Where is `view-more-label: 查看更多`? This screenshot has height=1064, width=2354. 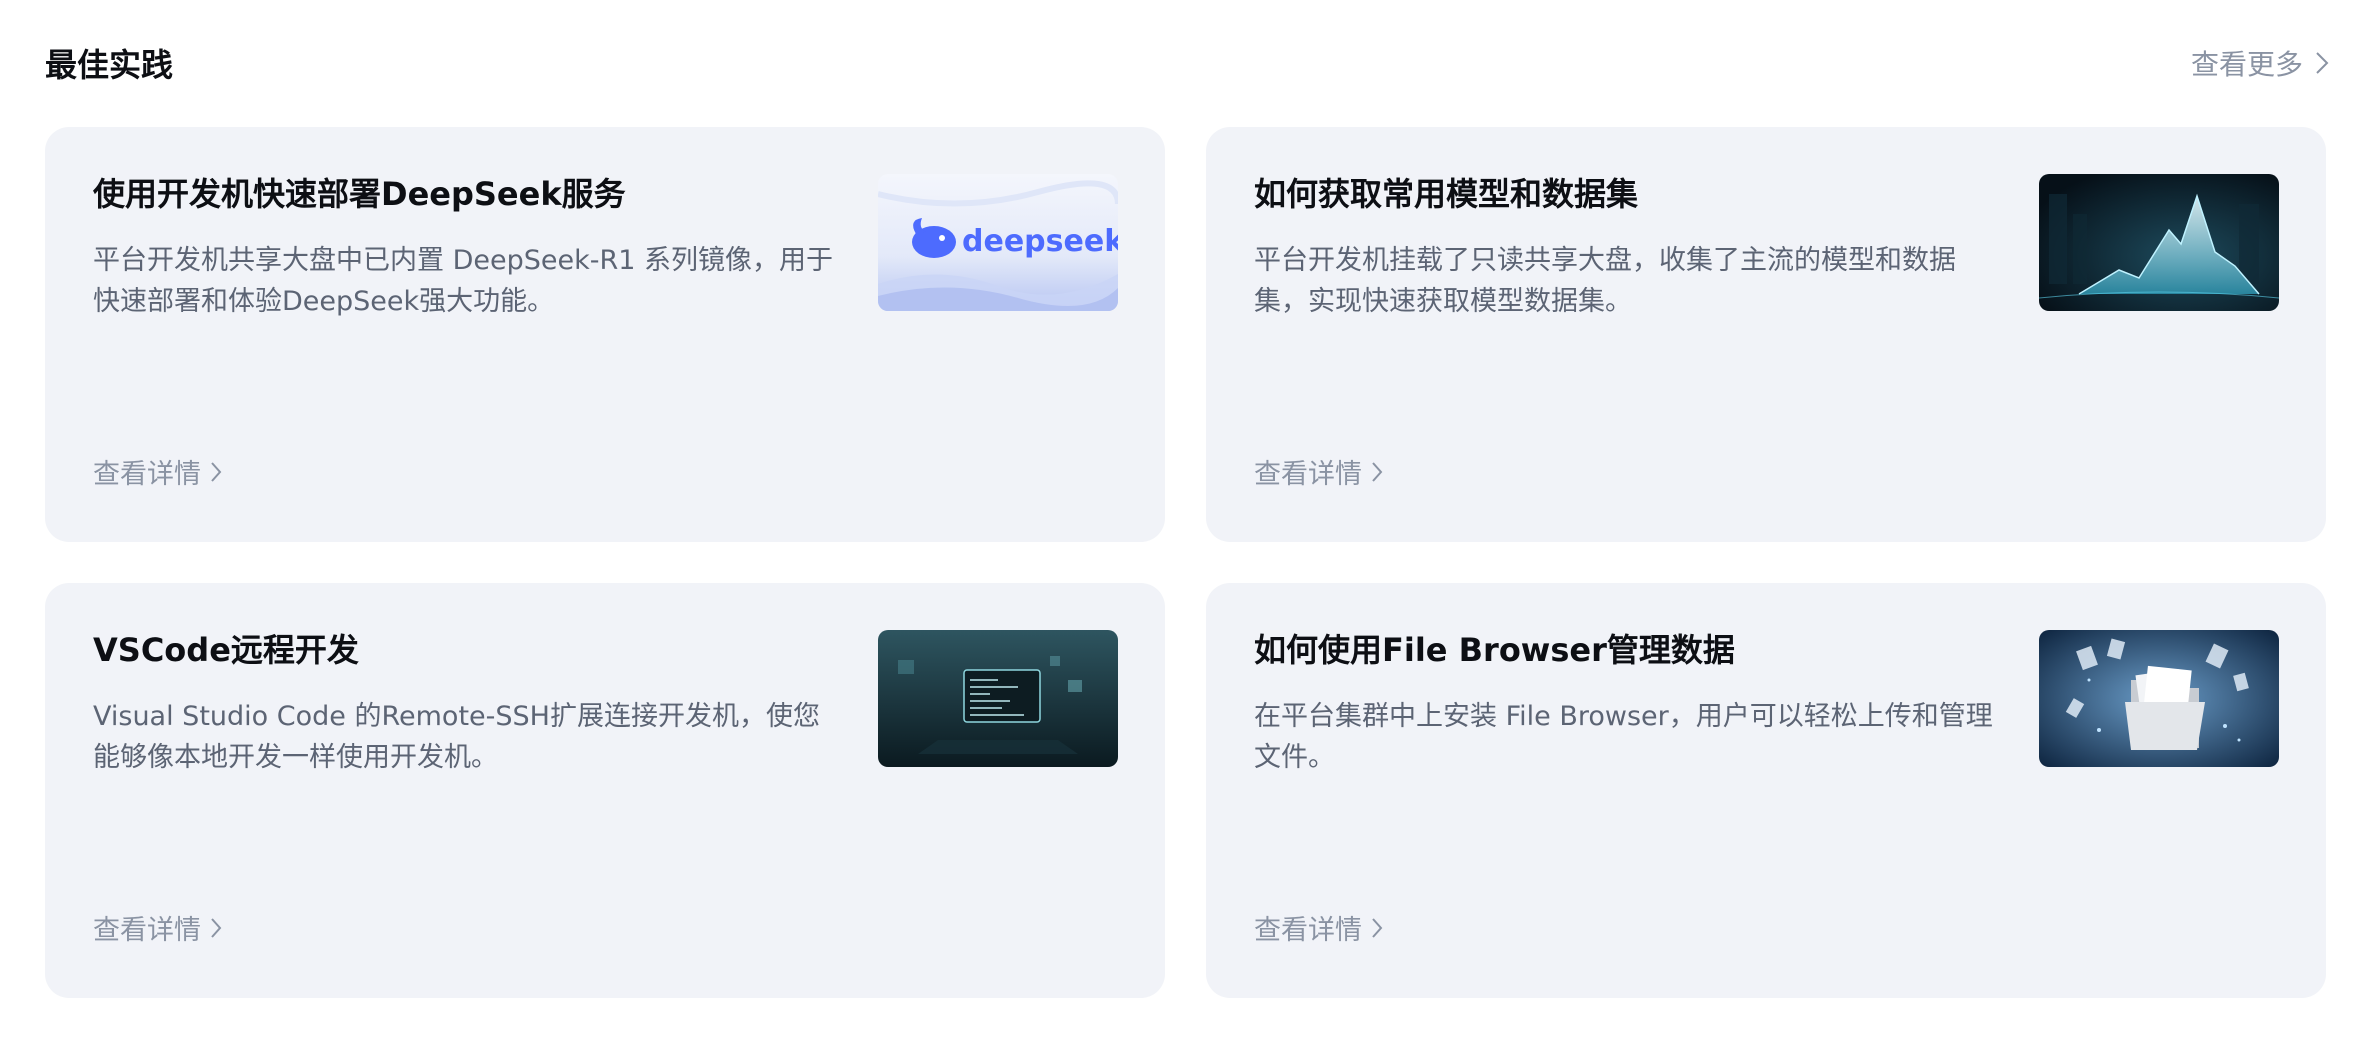 view-more-label: 查看更多 is located at coordinates (2246, 64).